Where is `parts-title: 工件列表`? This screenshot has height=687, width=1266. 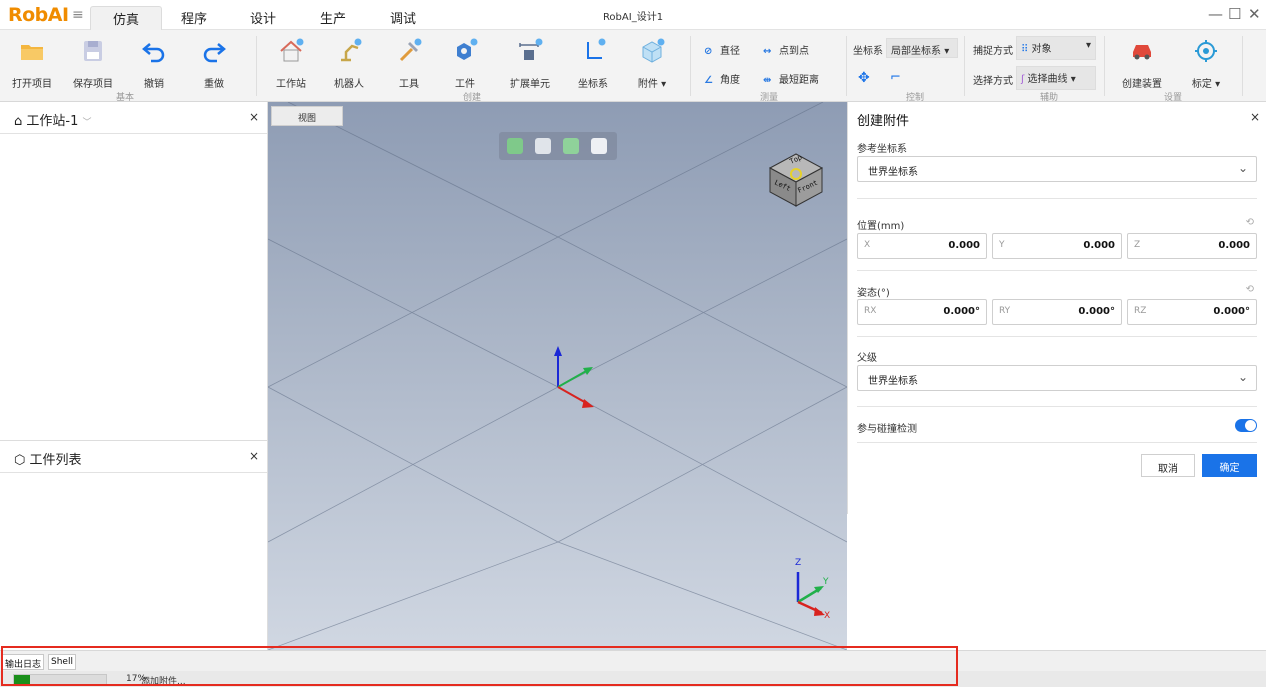
parts-title: 工件列表 is located at coordinates (55, 460).